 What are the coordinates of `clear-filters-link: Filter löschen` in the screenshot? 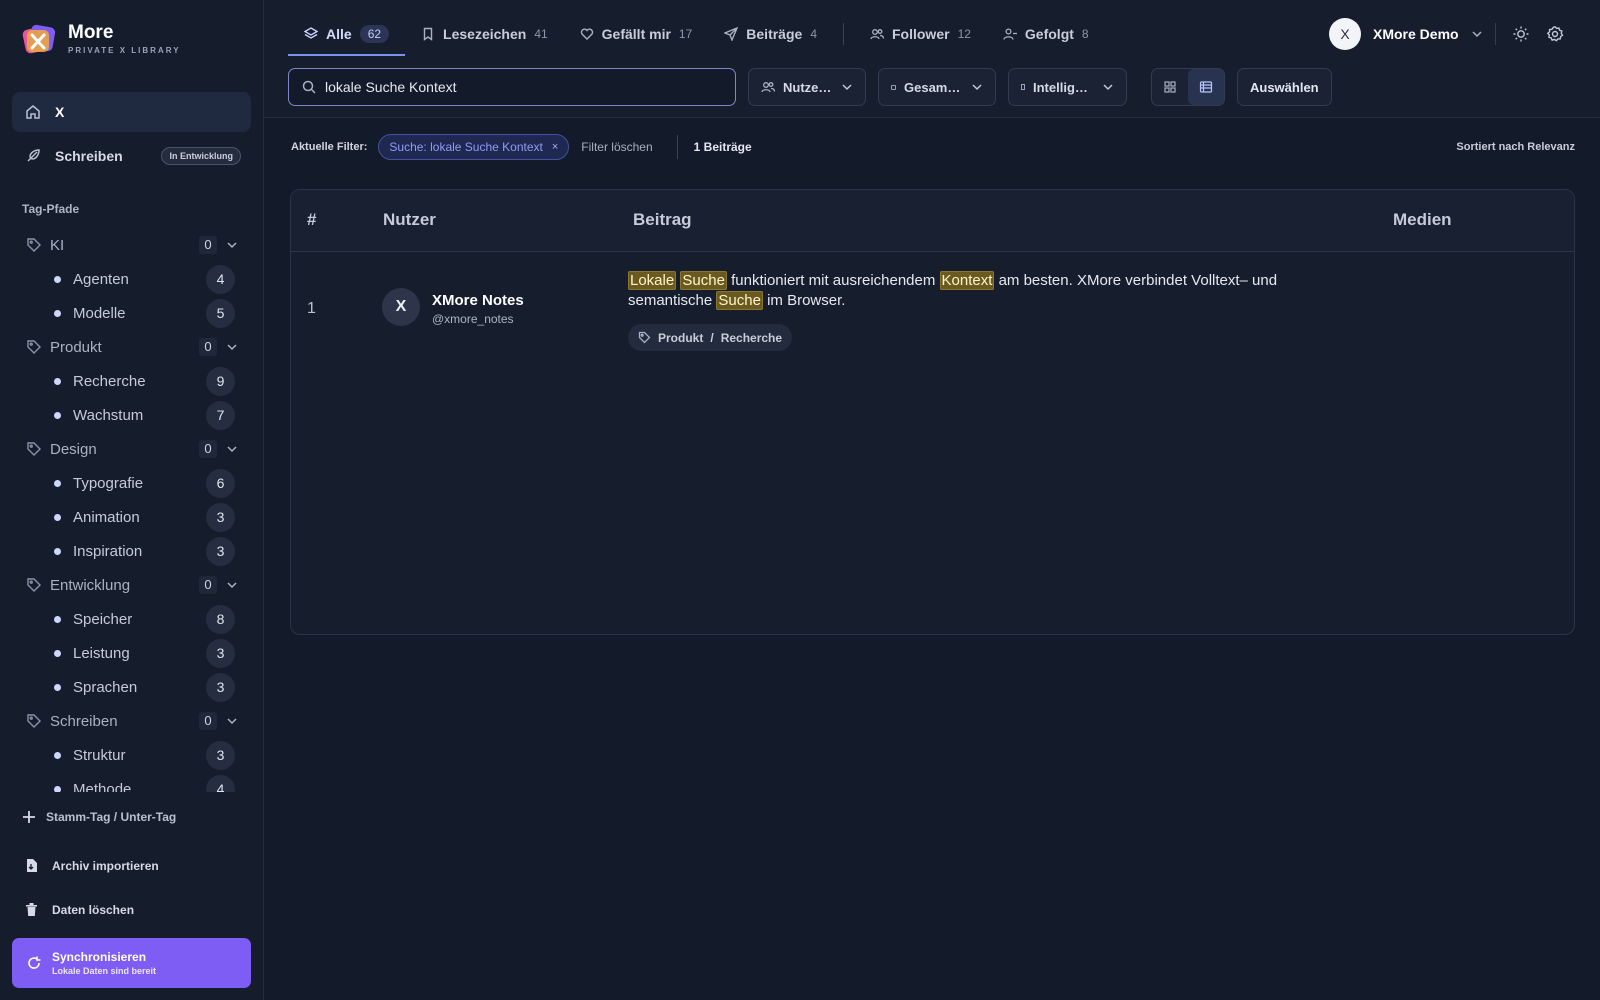 It's located at (616, 147).